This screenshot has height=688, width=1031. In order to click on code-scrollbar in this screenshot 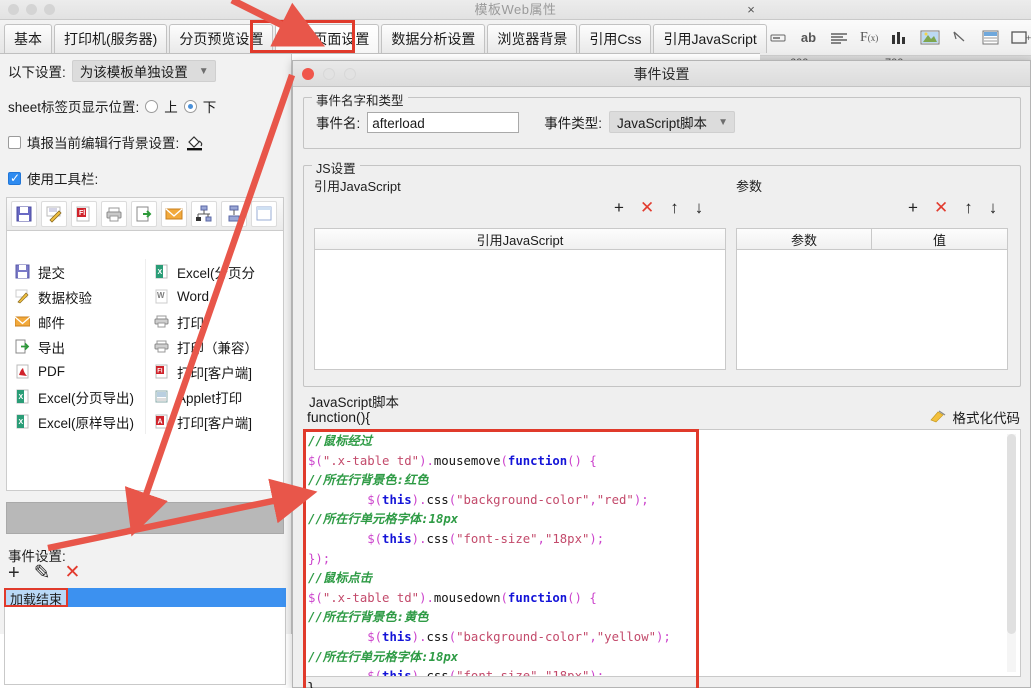, I will do `click(1011, 553)`.